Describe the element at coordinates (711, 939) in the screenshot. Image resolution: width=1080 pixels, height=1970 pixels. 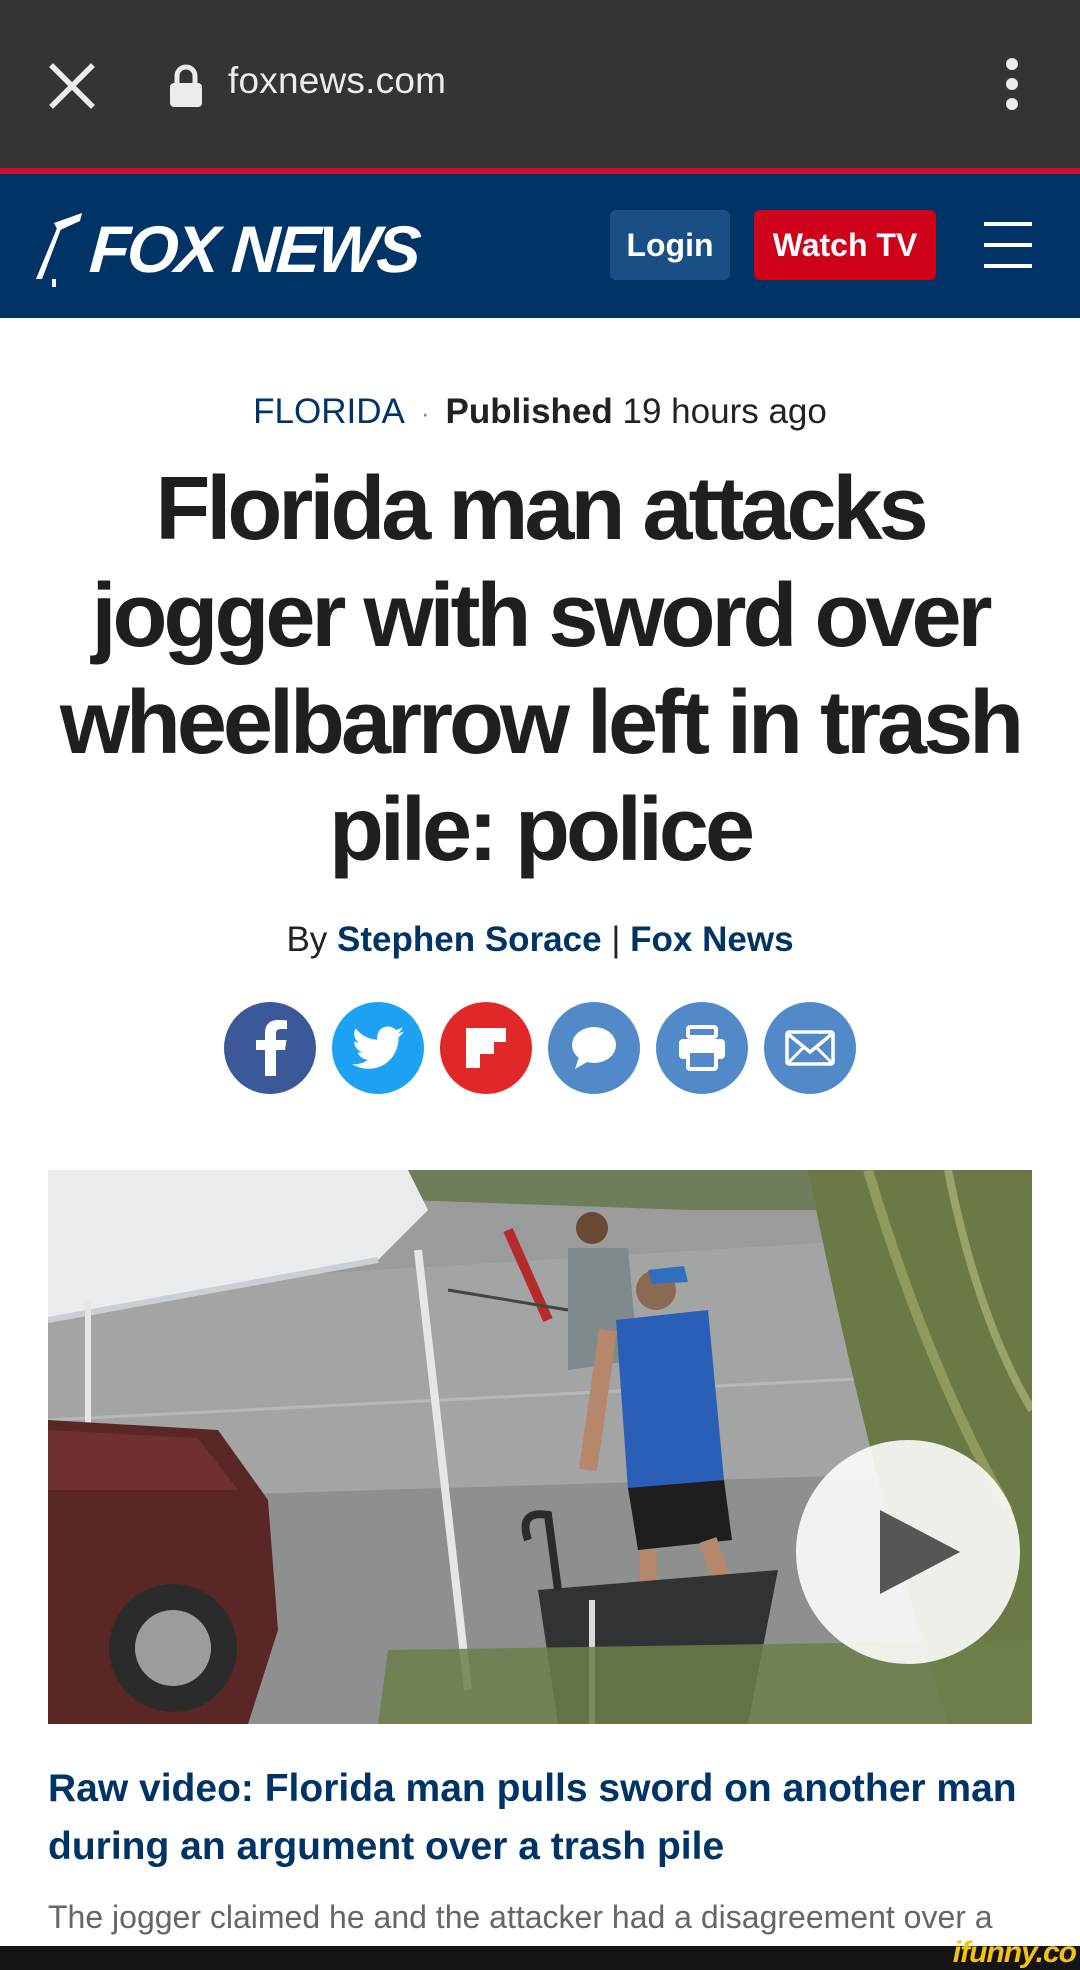
I see `outlet-link: Fox News` at that location.